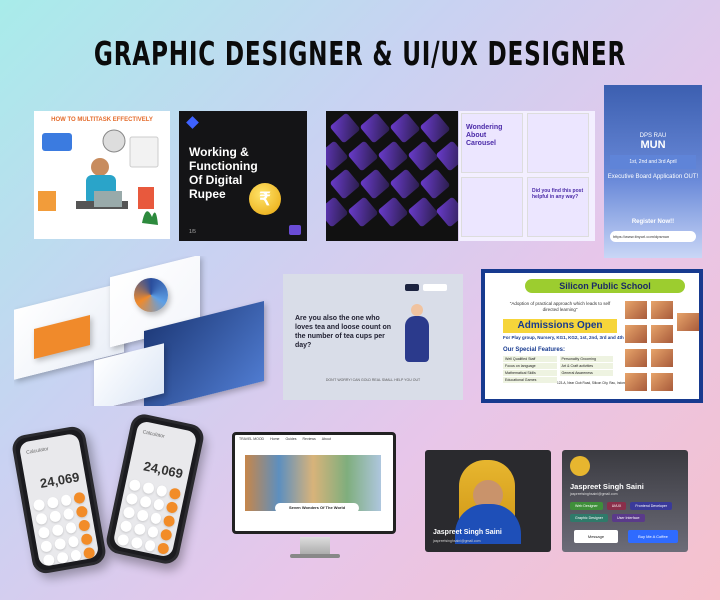 Image resolution: width=720 pixels, height=600 pixels. What do you see at coordinates (265, 199) in the screenshot?
I see `rupee-coin-icon: ₹` at bounding box center [265, 199].